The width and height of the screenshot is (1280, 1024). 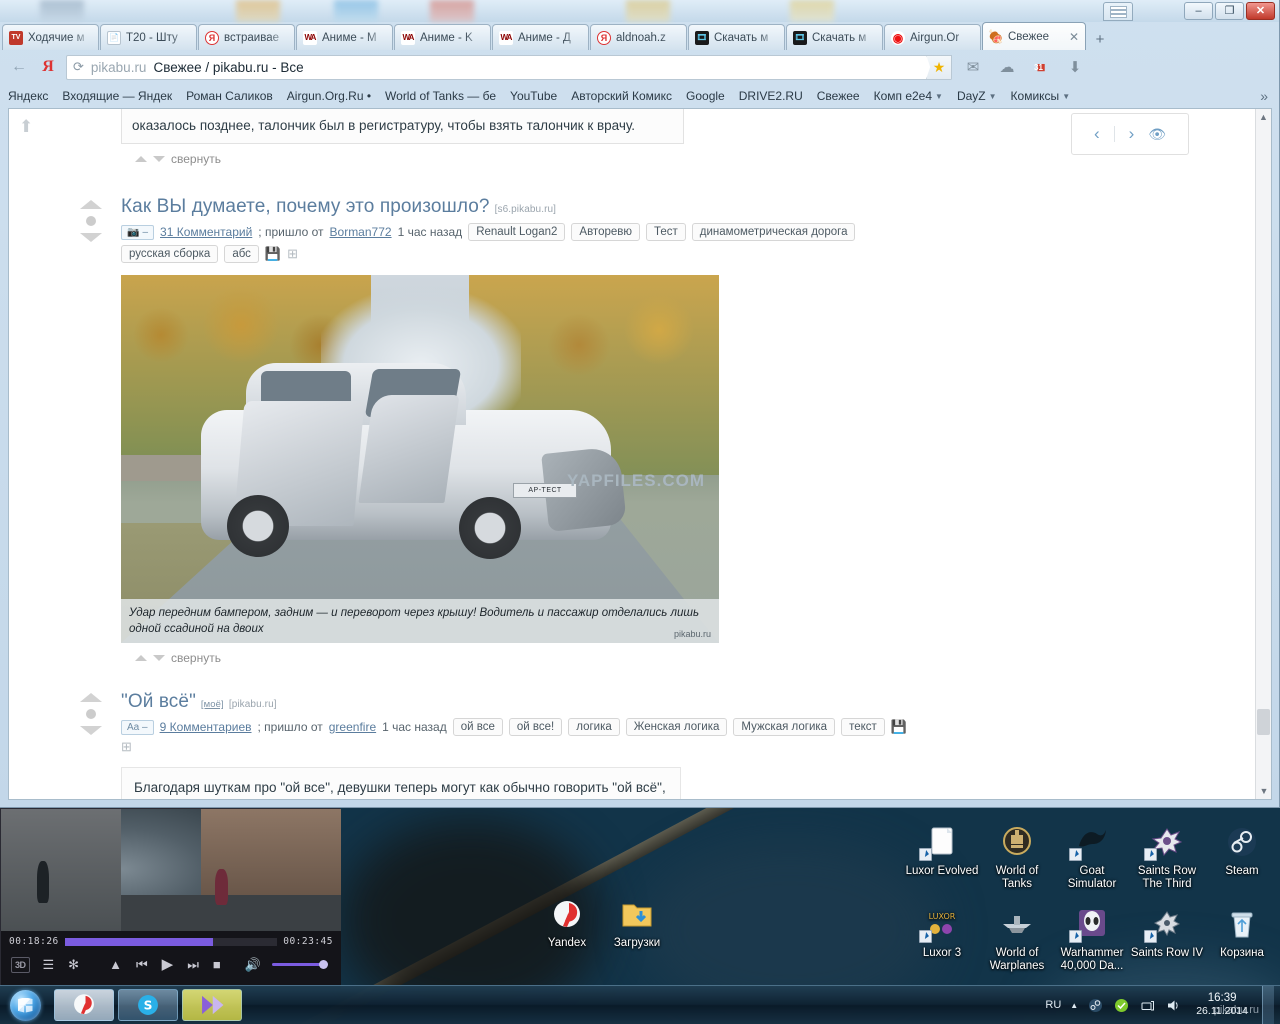 What do you see at coordinates (863, 727) in the screenshot?
I see `post-tag: текст` at bounding box center [863, 727].